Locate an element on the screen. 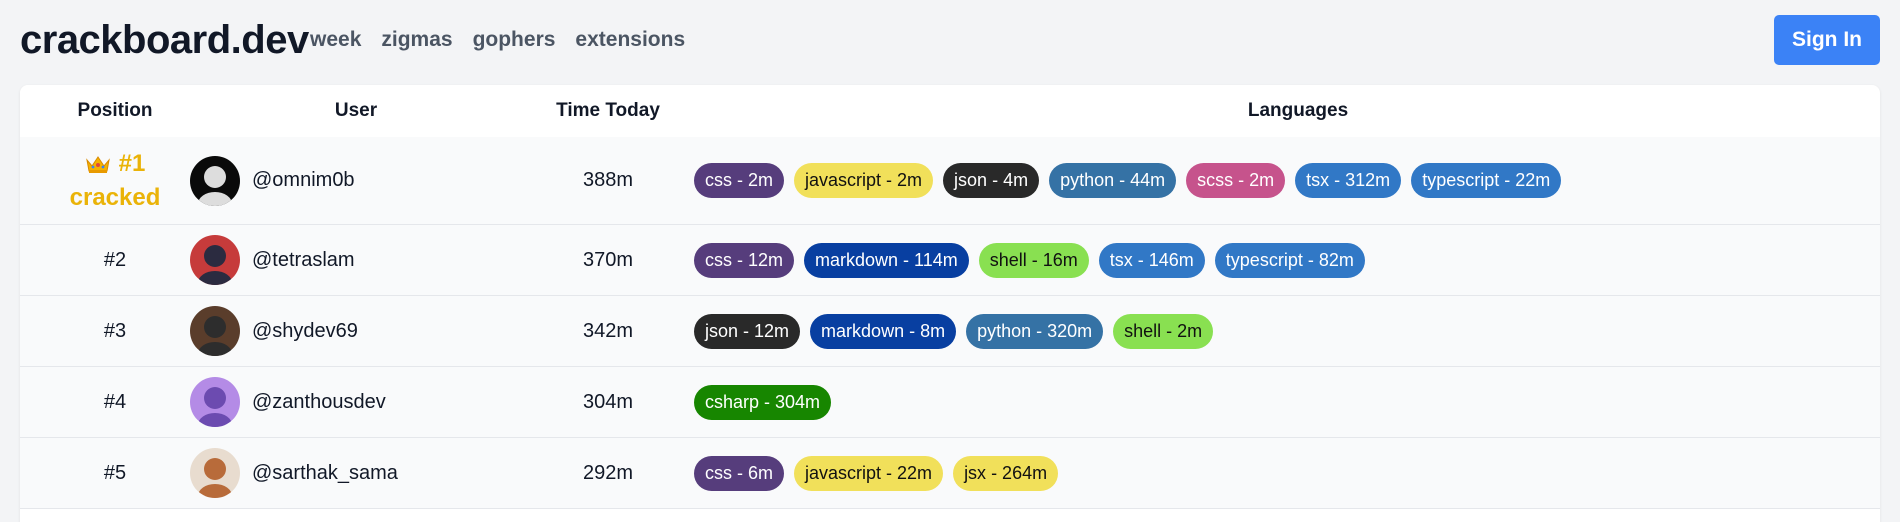 The width and height of the screenshot is (1900, 522). time-today-cell: 370m is located at coordinates (608, 259).